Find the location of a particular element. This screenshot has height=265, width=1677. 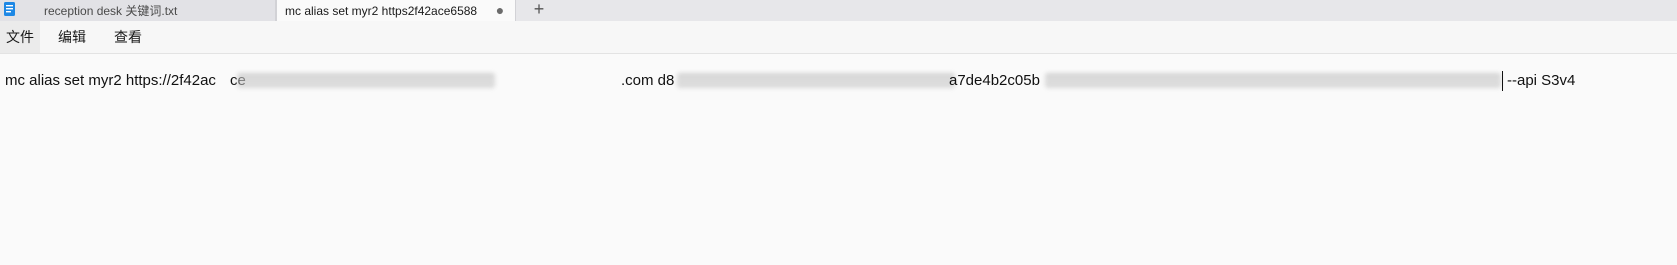

tab-mc-alias: mc alias set myr2 https2f42ace6588 ● is located at coordinates (396, 10).